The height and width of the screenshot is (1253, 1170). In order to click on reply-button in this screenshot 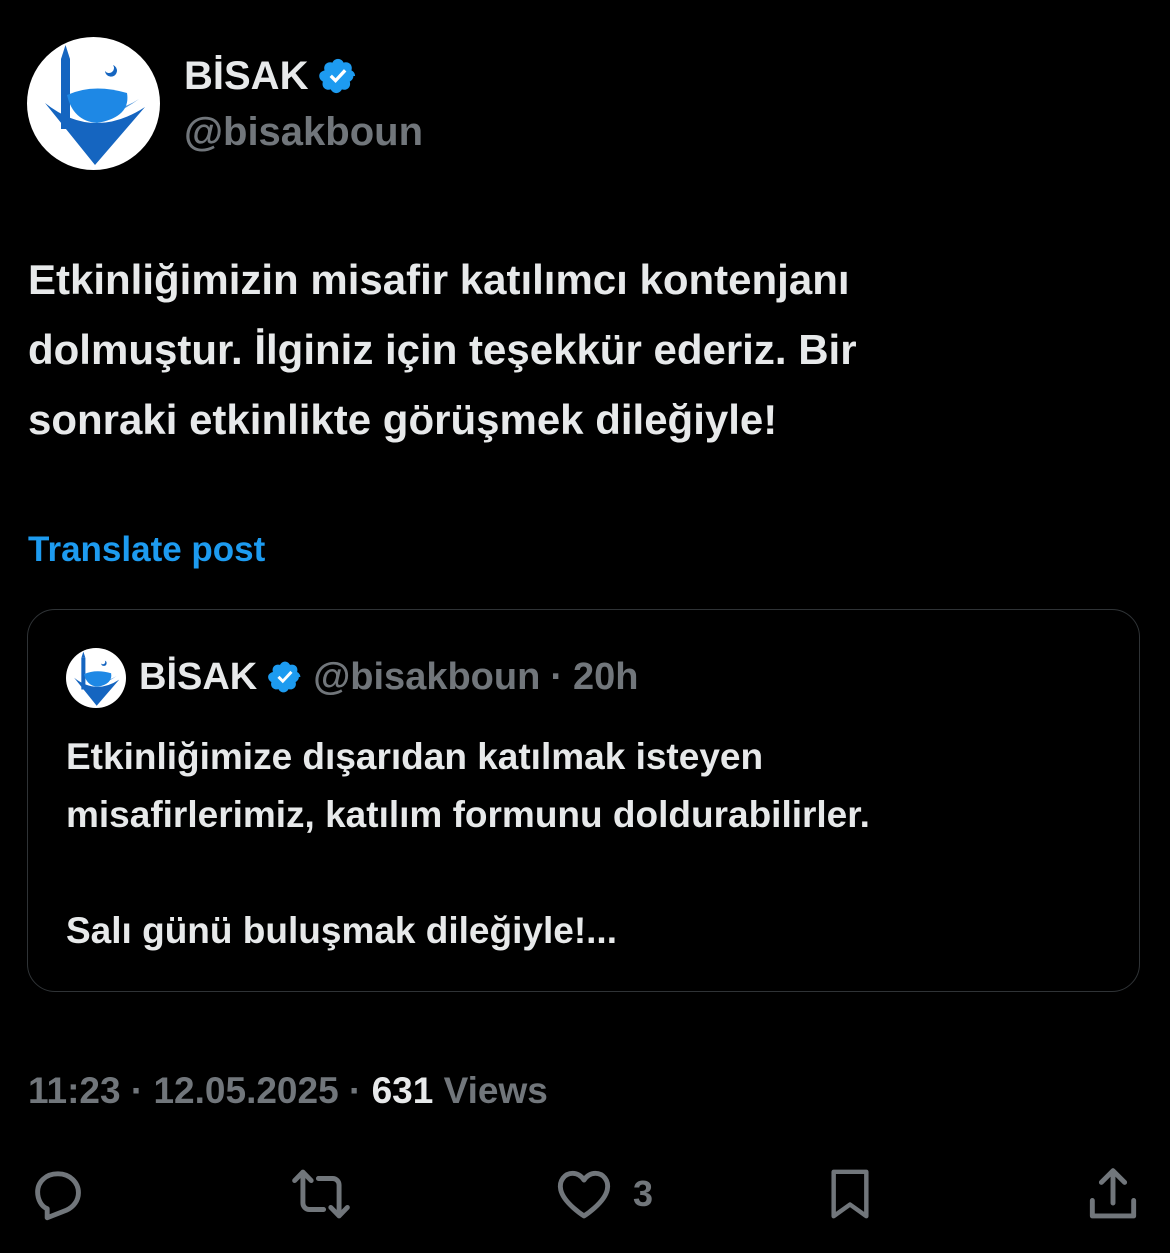, I will do `click(57, 1194)`.